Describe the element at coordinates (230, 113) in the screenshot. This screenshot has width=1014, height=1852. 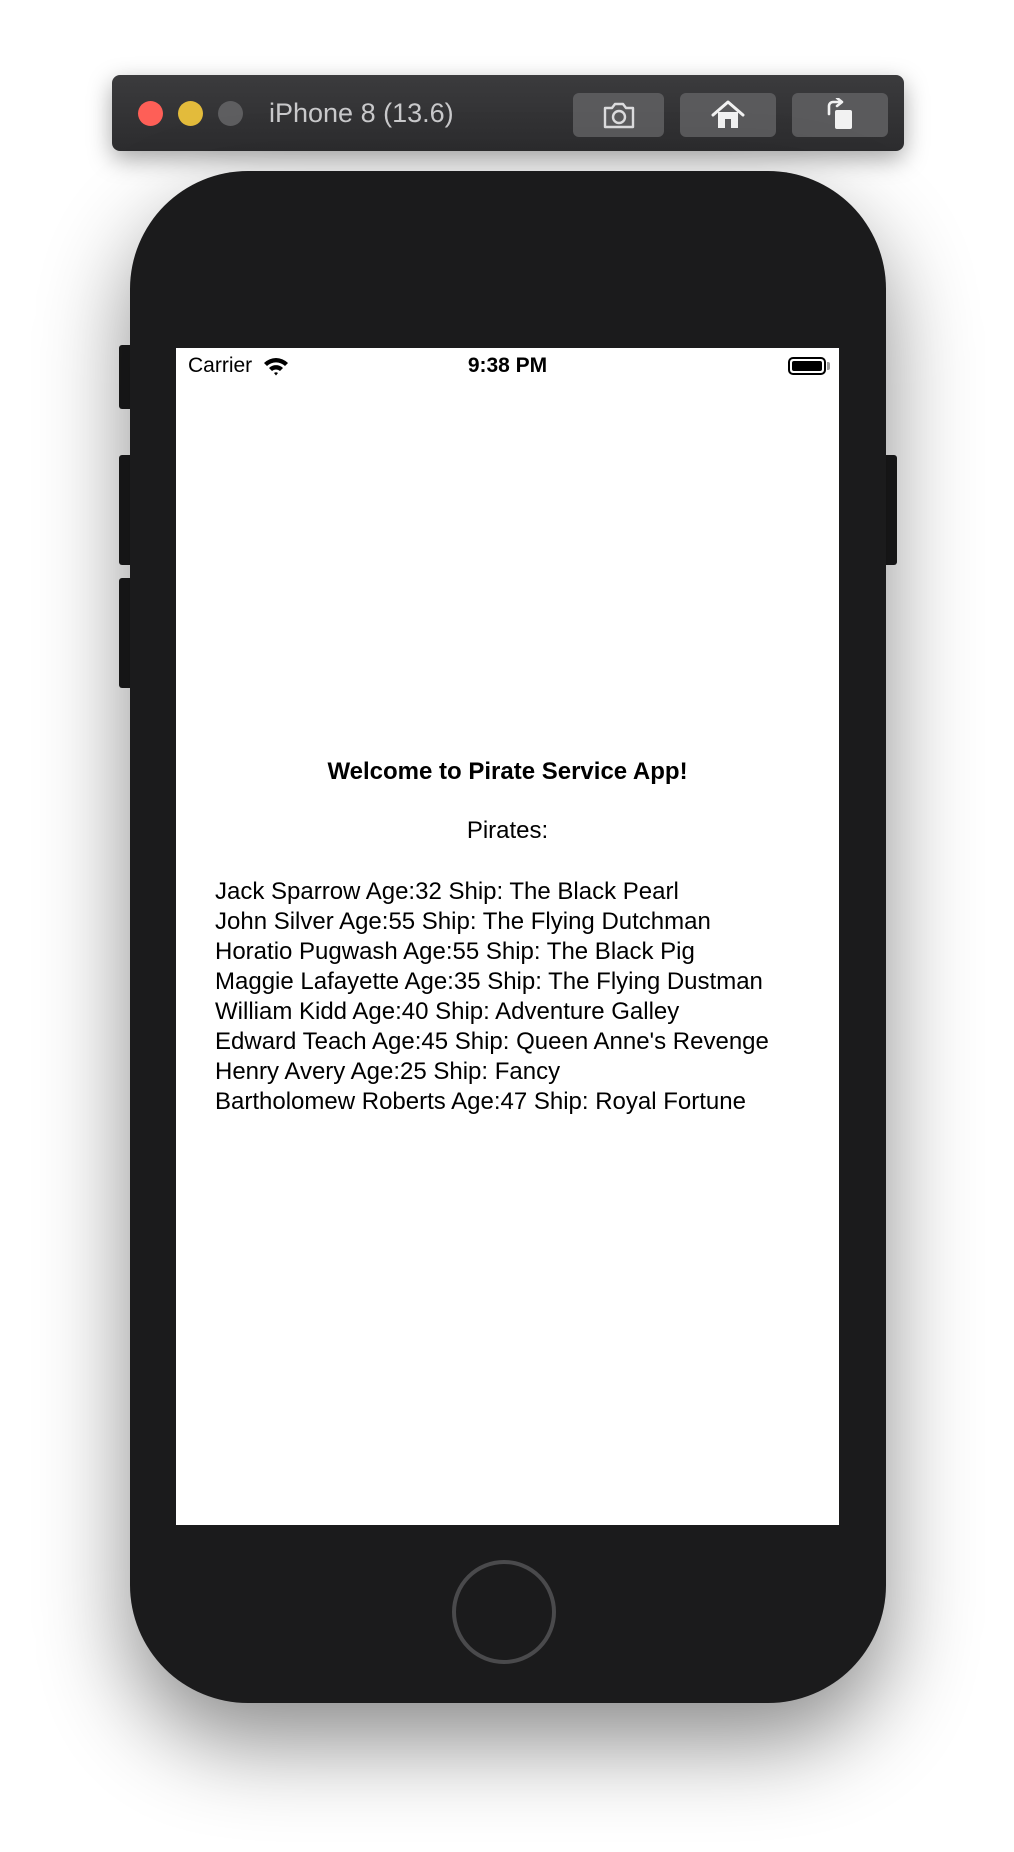
I see `zoom-window-button` at that location.